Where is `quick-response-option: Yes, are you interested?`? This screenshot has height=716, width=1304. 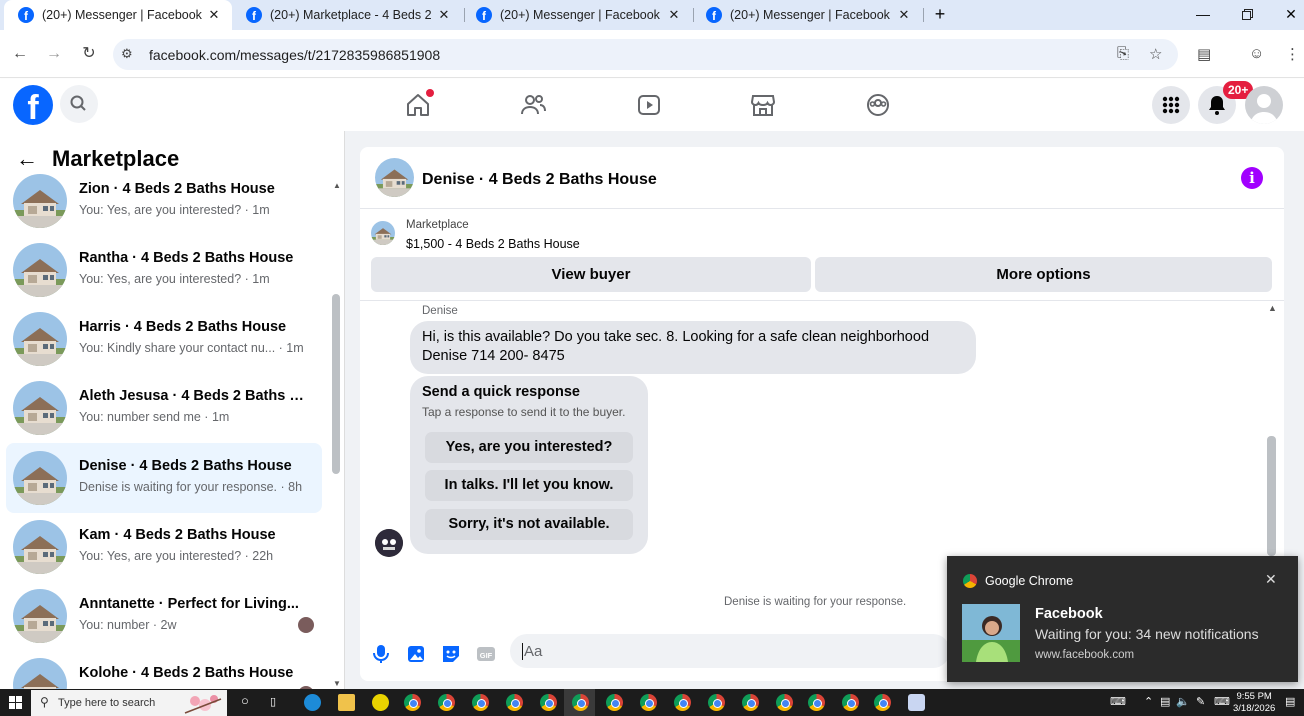 quick-response-option: Yes, are you interested? is located at coordinates (529, 447).